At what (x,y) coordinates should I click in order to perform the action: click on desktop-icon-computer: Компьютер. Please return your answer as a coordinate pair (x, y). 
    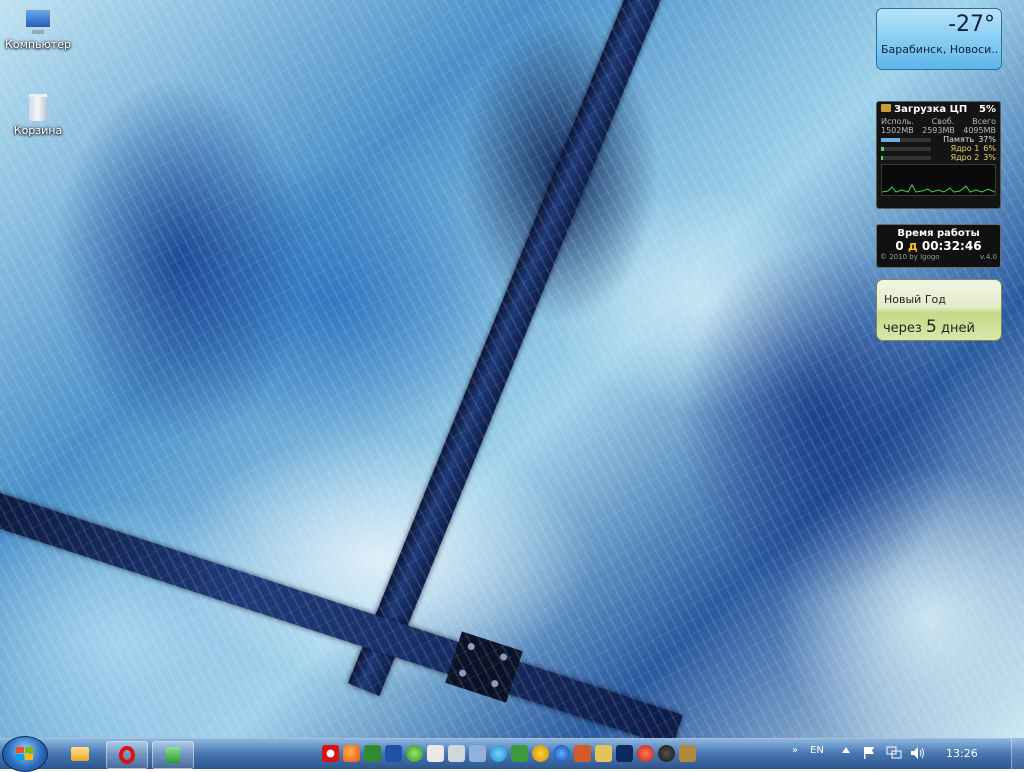
    Looking at the image, I should click on (38, 29).